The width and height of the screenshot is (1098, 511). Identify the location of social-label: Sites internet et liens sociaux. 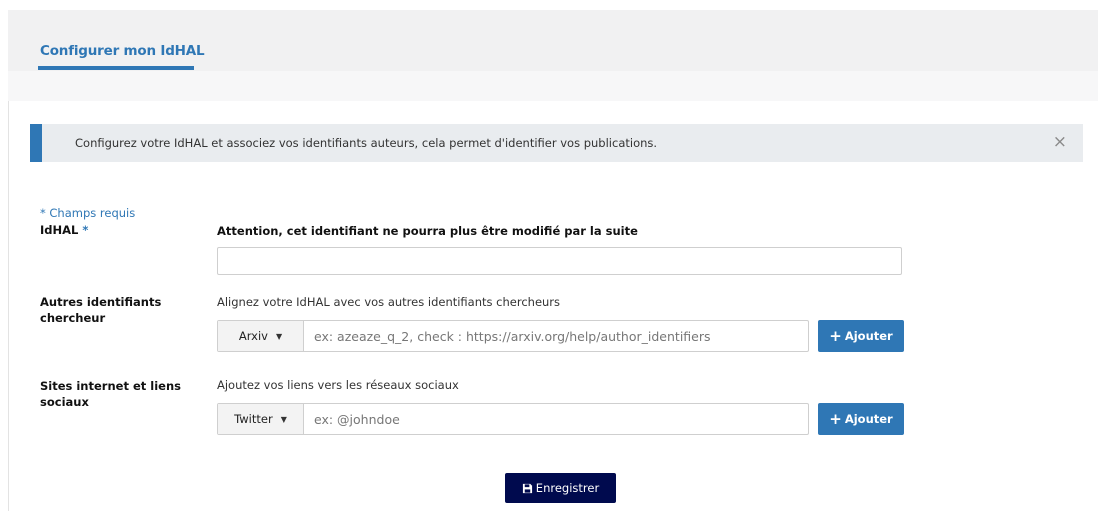
(110, 394).